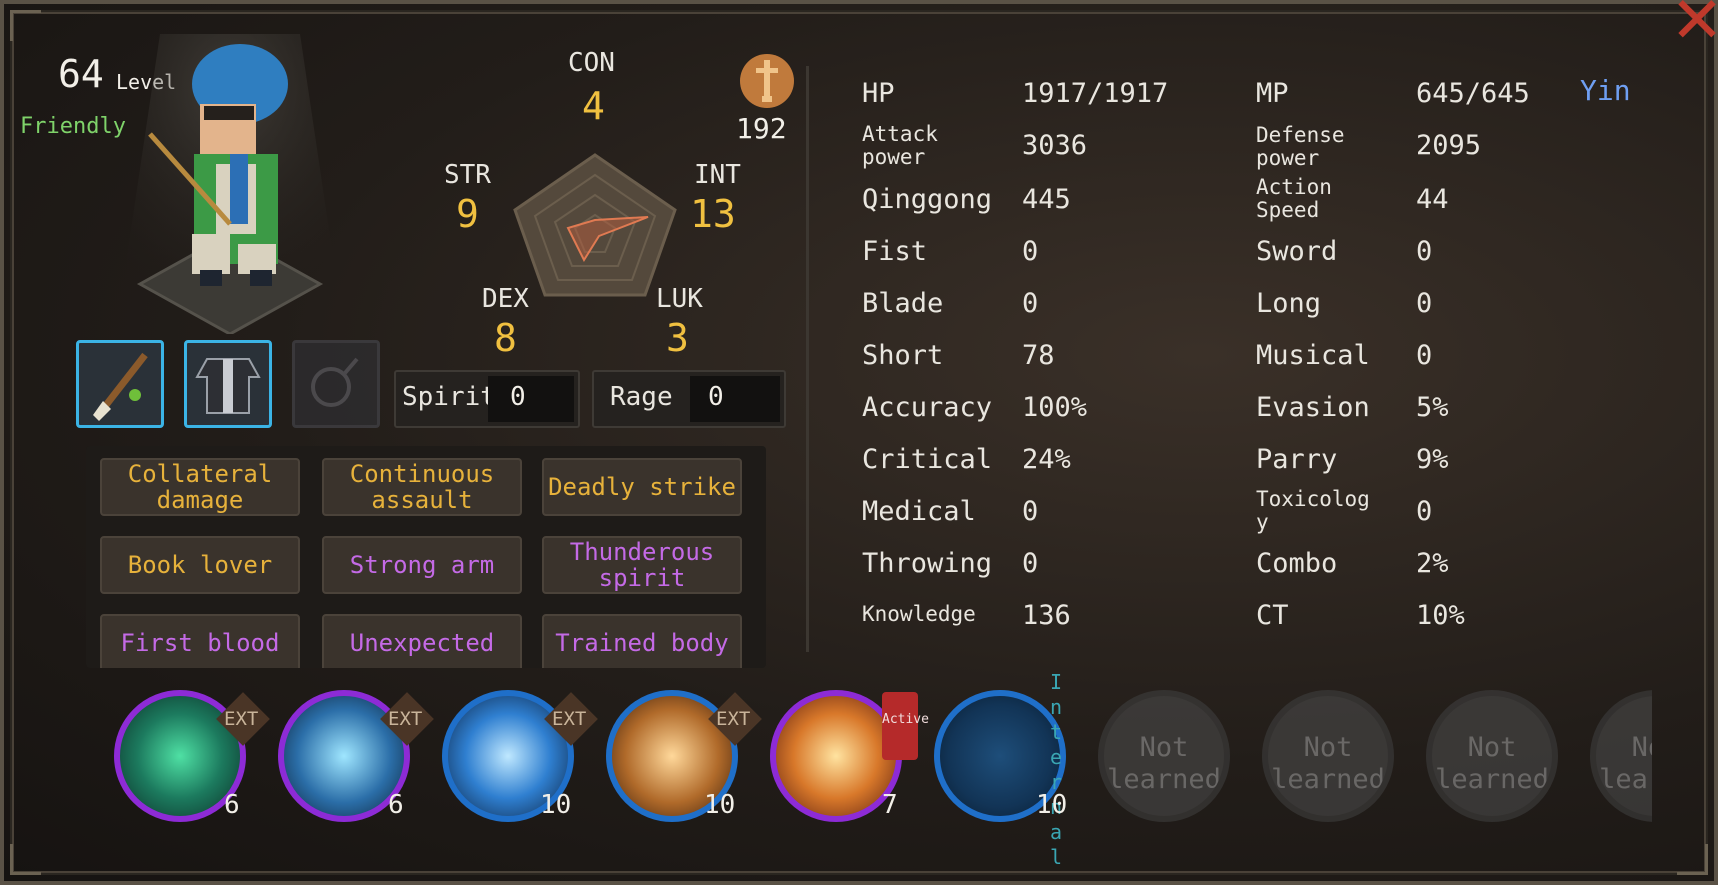 This screenshot has width=1718, height=885. What do you see at coordinates (593, 106) in the screenshot?
I see `stat-con-value: 4` at bounding box center [593, 106].